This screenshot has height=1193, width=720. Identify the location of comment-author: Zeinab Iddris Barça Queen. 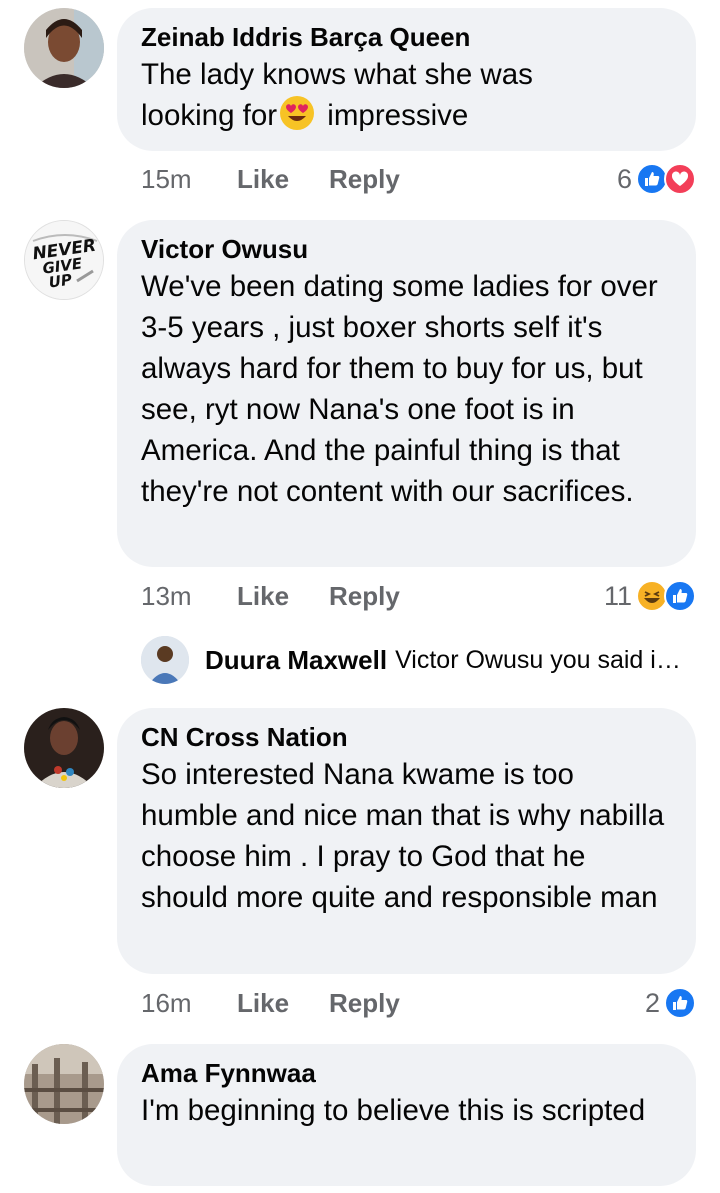
(406, 37).